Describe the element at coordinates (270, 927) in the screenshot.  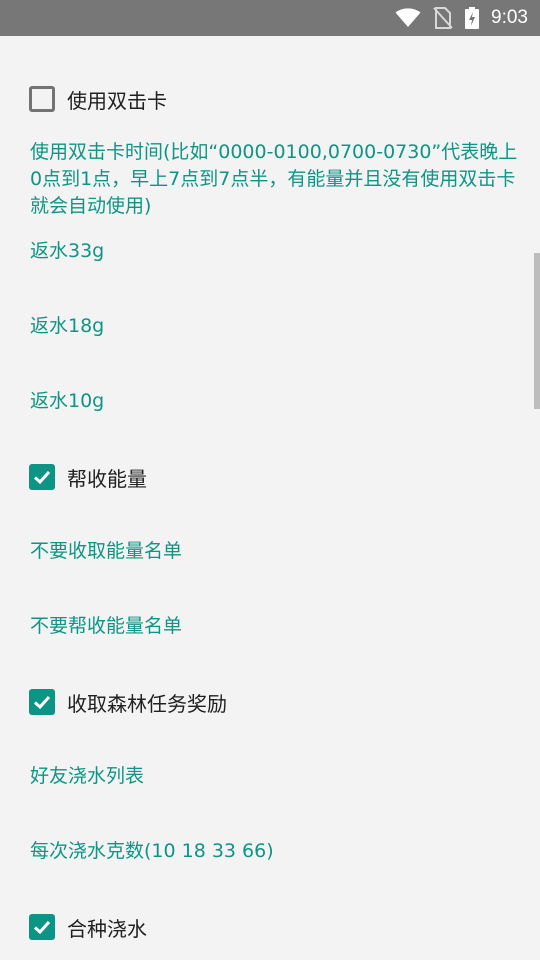
I see `setting-cooperate-water: 合种浇水` at that location.